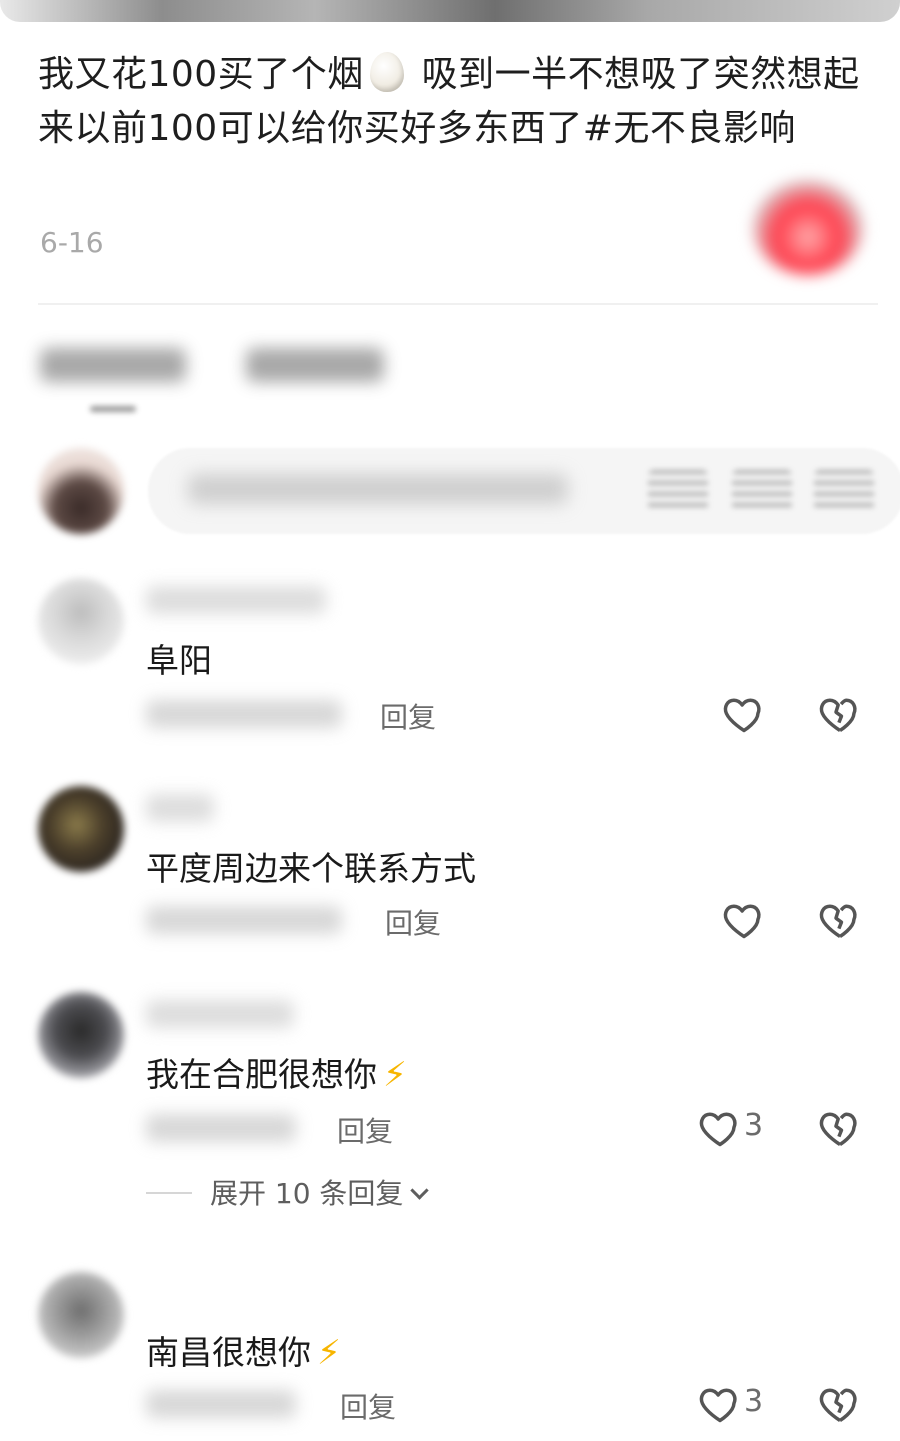 The image size is (900, 1441). Describe the element at coordinates (678, 490) in the screenshot. I see `emoji-icon` at that location.